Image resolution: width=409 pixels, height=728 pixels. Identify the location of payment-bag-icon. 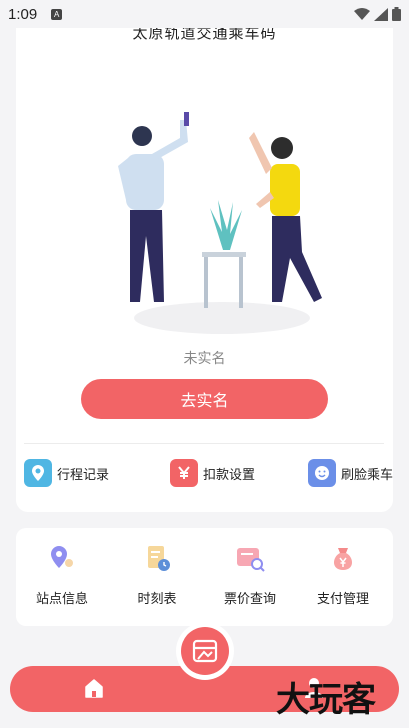
(343, 559).